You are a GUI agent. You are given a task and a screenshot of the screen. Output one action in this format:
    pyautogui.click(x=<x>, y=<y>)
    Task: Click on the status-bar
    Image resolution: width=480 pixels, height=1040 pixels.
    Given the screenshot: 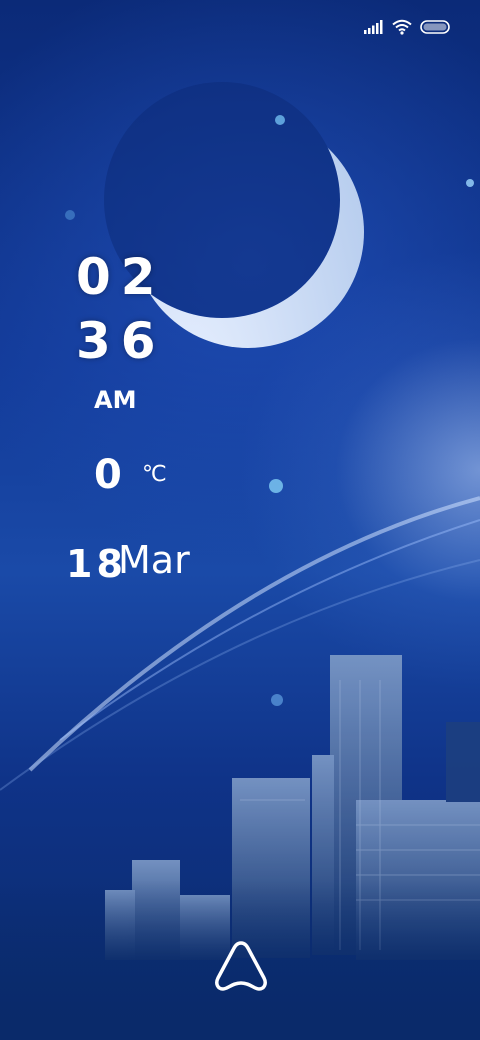 What is the action you would take?
    pyautogui.click(x=408, y=27)
    